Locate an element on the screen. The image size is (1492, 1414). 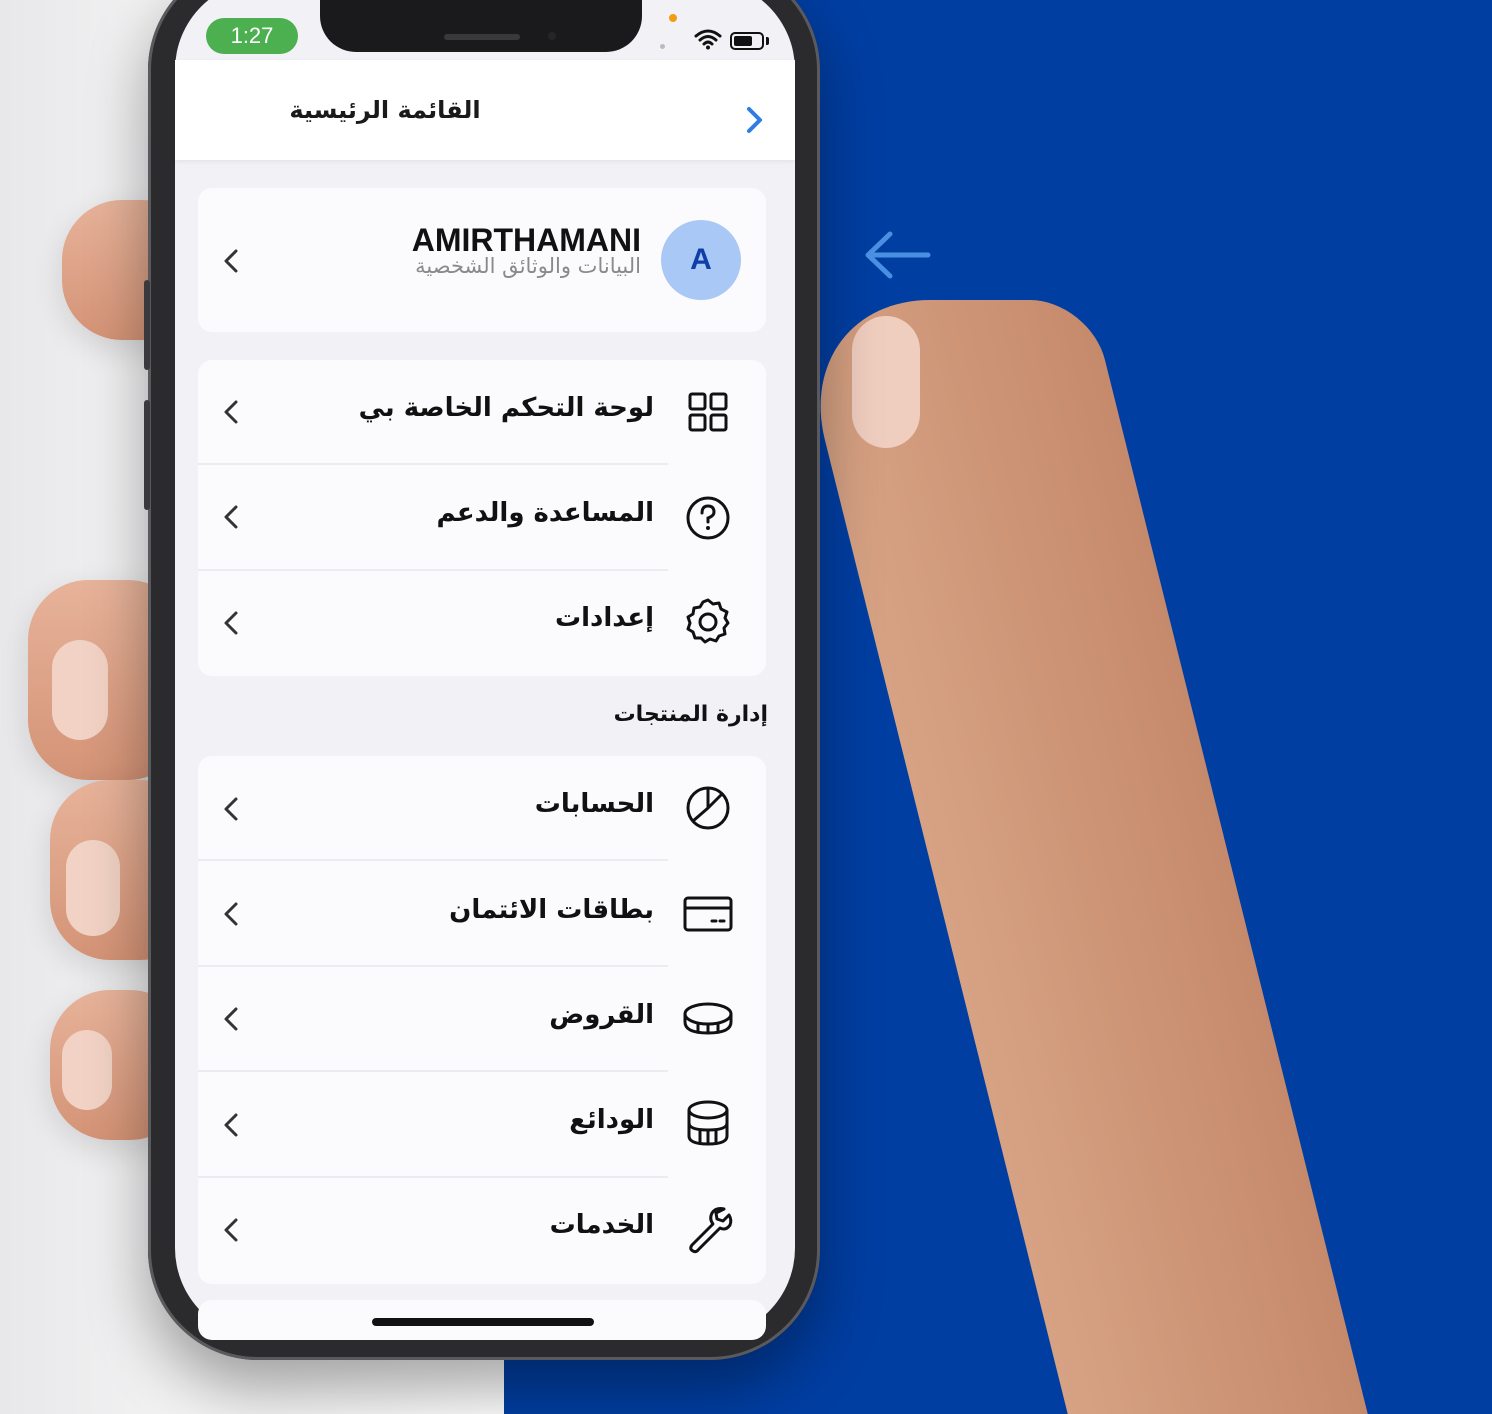
avatar: A is located at coordinates (701, 260).